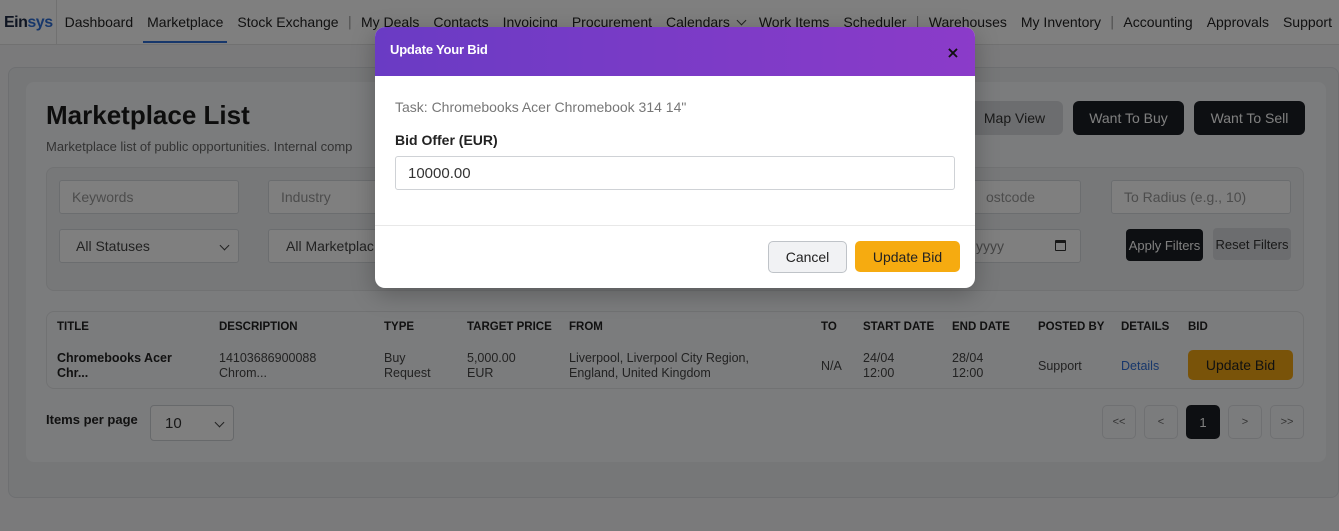 The height and width of the screenshot is (531, 1339). I want to click on modal-divider, so click(675, 225).